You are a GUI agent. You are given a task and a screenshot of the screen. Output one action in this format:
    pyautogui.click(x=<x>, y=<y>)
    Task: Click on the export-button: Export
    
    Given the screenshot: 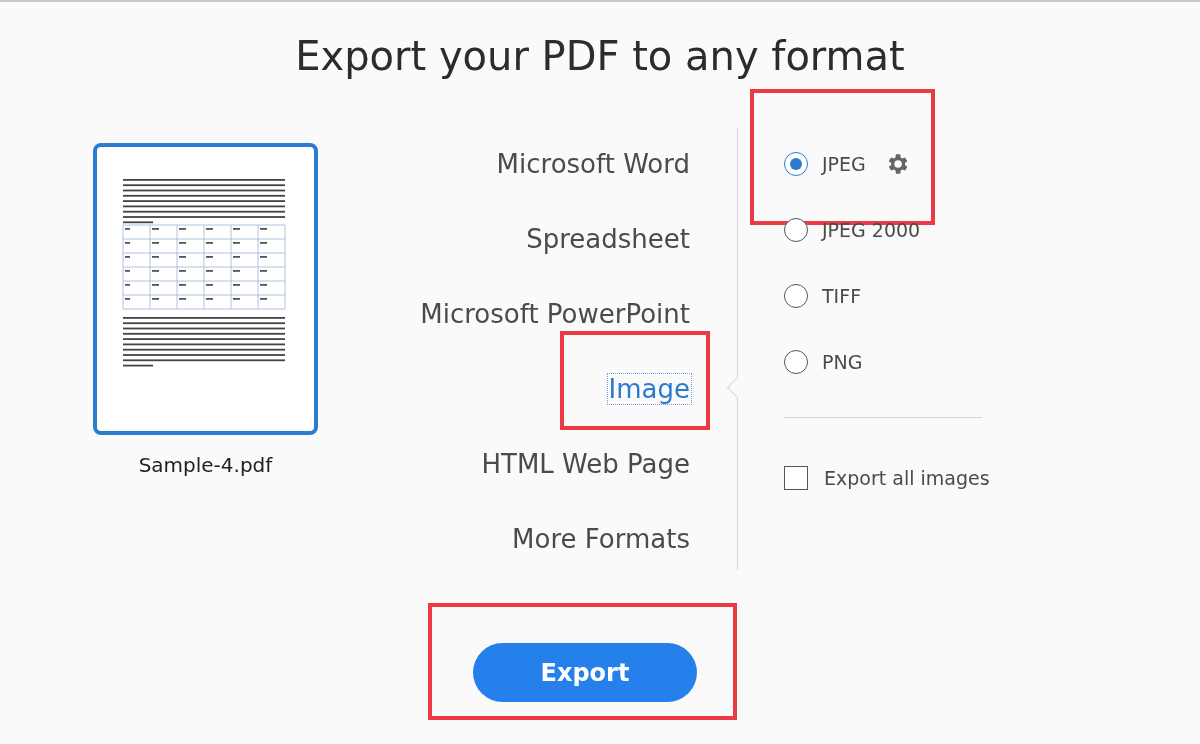 What is the action you would take?
    pyautogui.click(x=585, y=672)
    